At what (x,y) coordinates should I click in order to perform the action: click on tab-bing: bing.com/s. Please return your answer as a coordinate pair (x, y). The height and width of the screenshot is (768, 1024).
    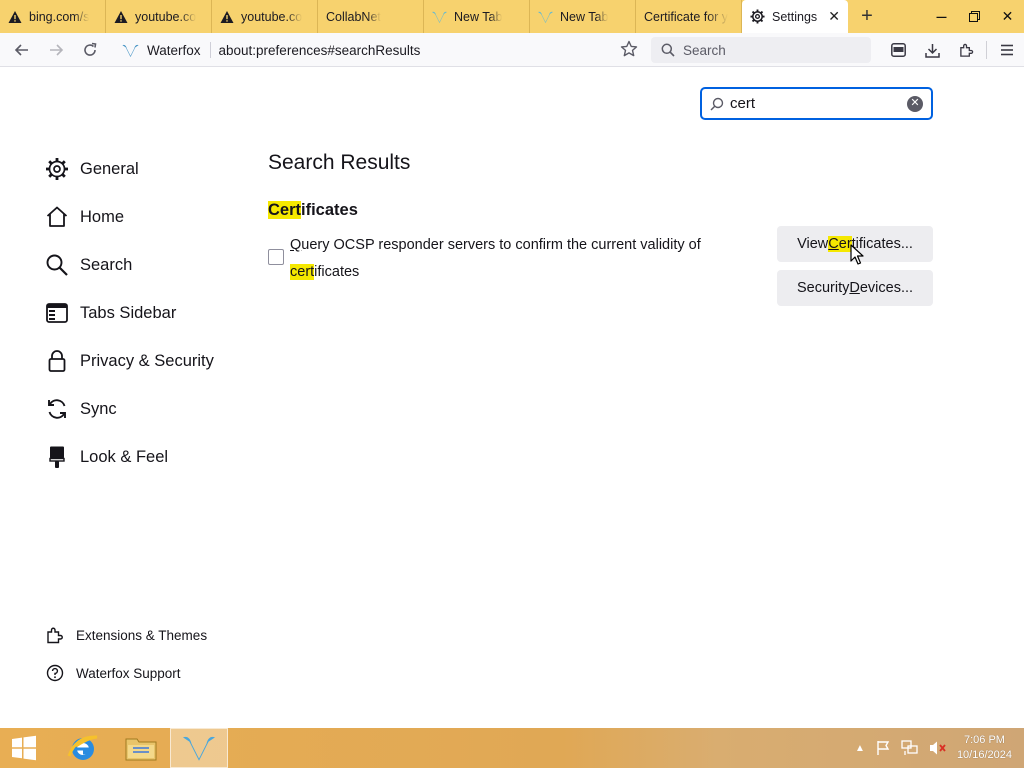
    Looking at the image, I should click on (53, 16).